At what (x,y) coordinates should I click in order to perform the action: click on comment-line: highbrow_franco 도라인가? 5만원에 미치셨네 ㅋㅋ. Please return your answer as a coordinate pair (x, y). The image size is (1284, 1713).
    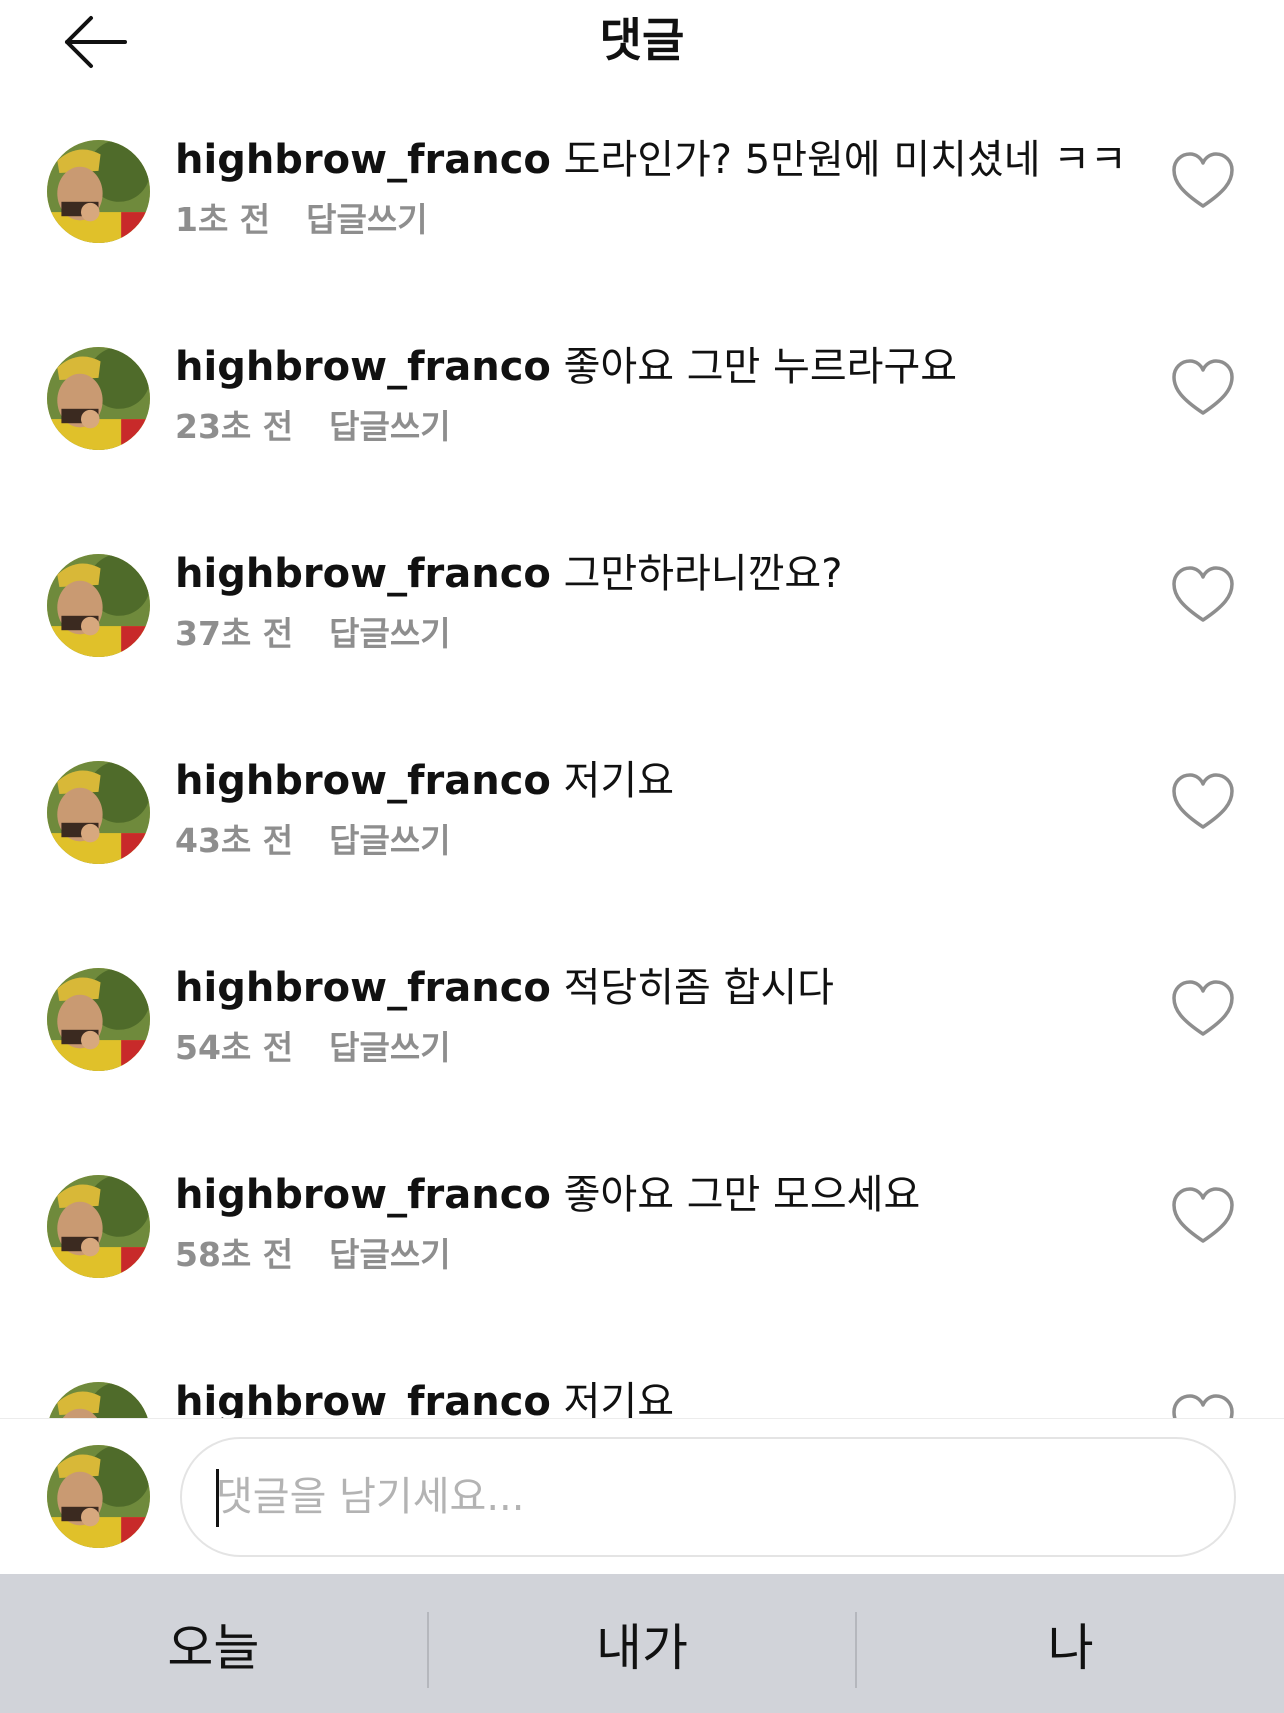
    Looking at the image, I should click on (655, 160).